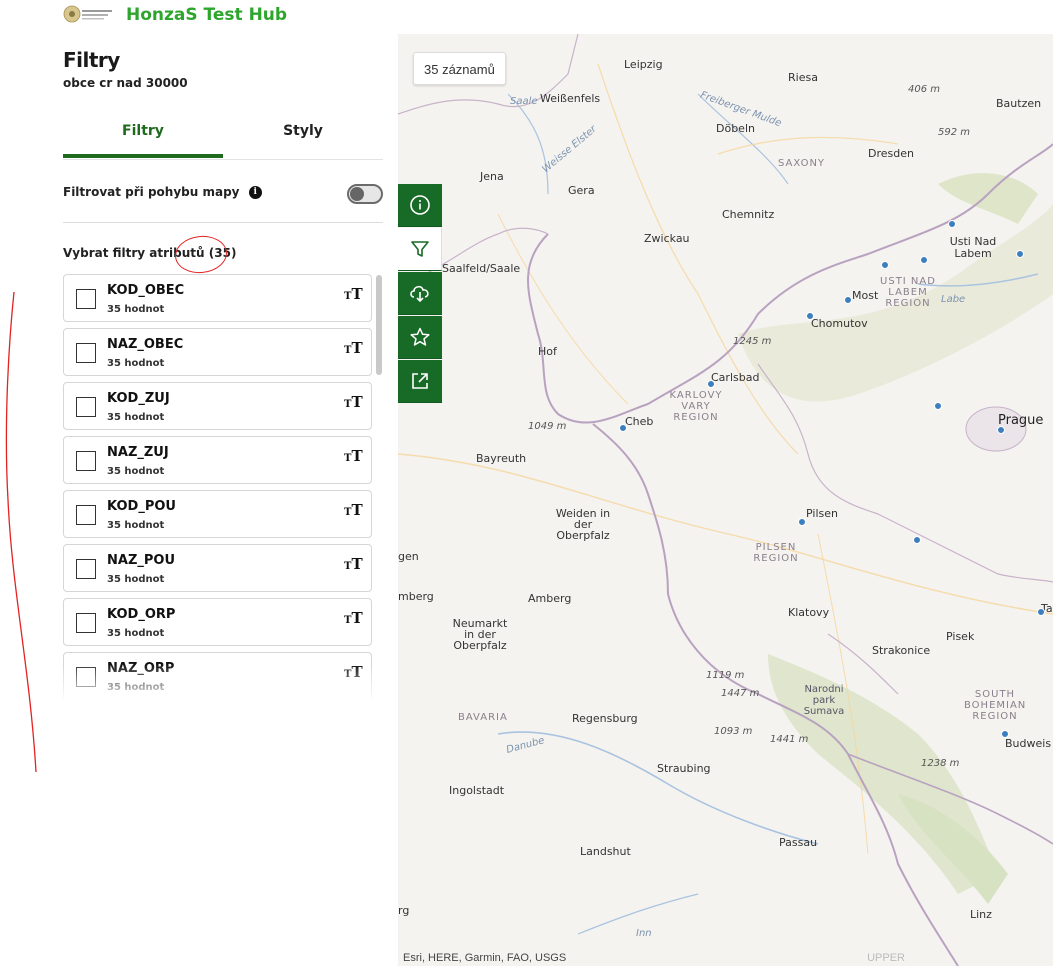 The height and width of the screenshot is (966, 1053). Describe the element at coordinates (145, 344) in the screenshot. I see `attribute-name: NAZ_OBEC` at that location.